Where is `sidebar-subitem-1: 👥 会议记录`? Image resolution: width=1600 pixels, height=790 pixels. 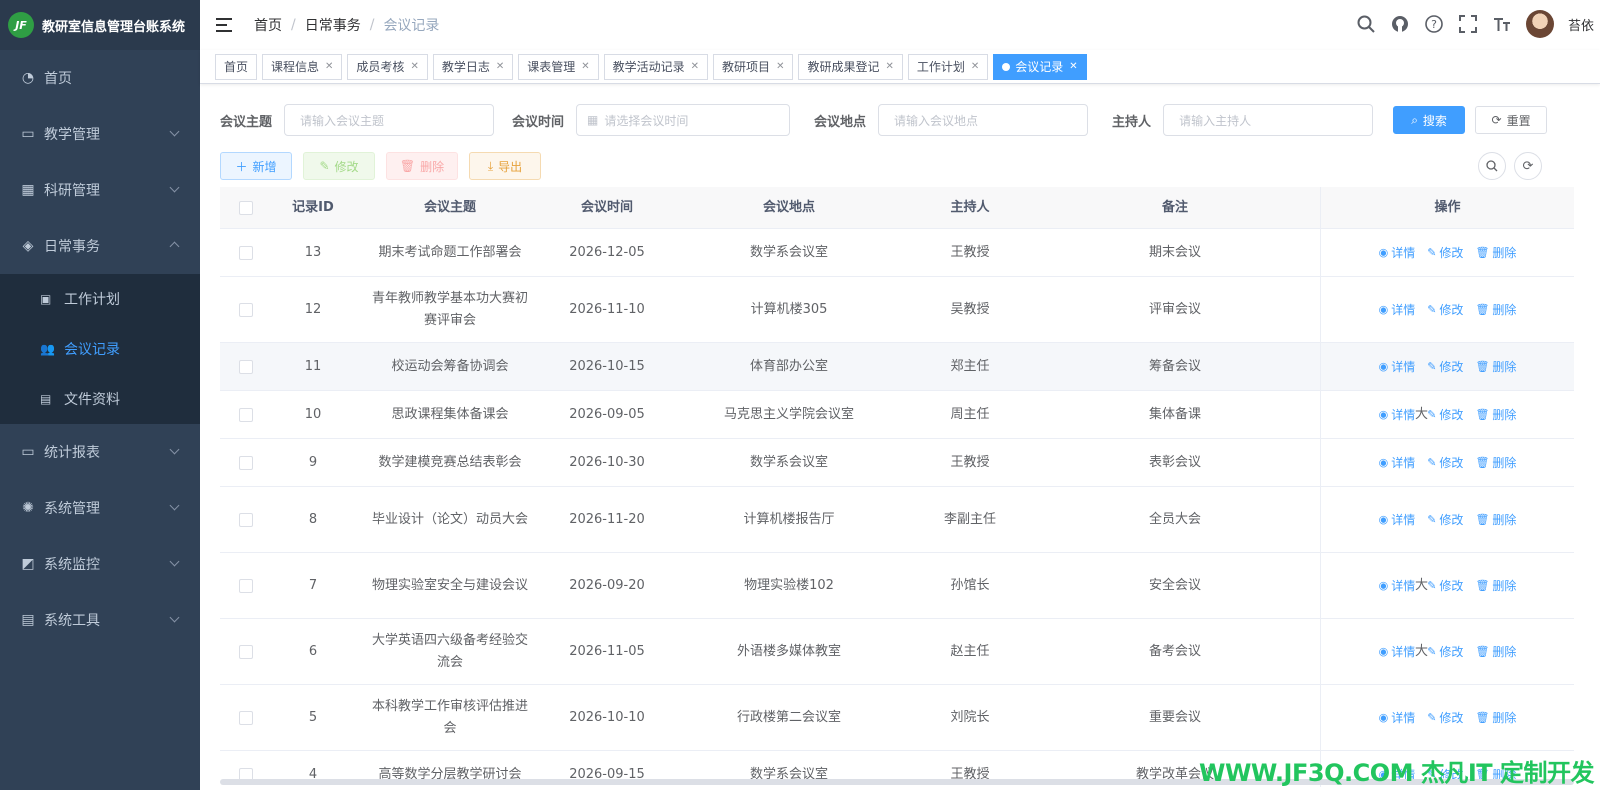 sidebar-subitem-1: 👥 会议记录 is located at coordinates (100, 349).